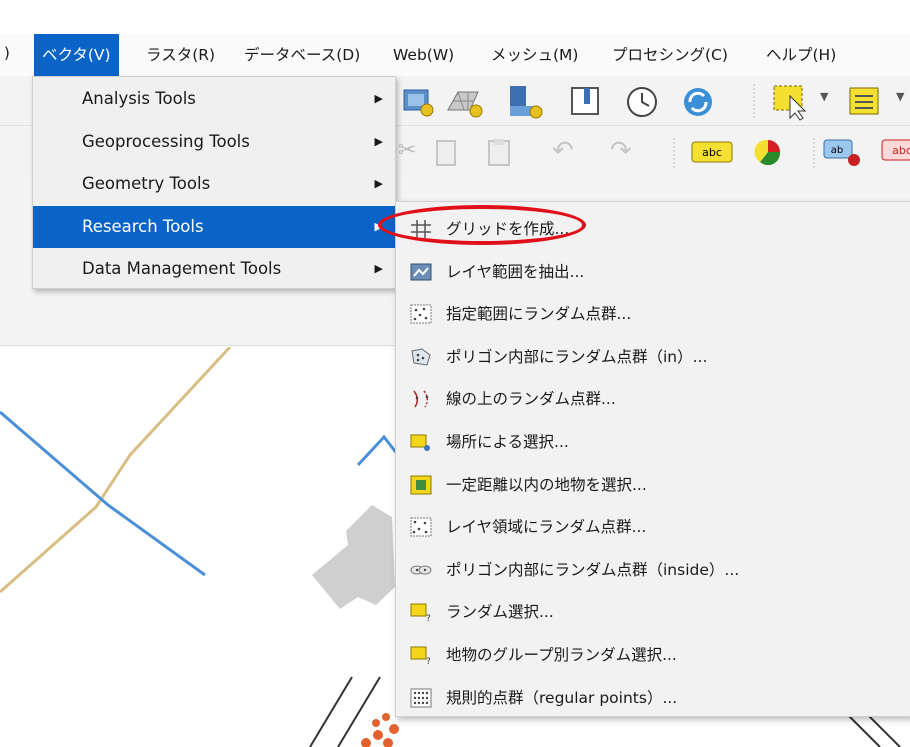 This screenshot has width=910, height=747. What do you see at coordinates (563, 151) in the screenshot?
I see `undo-icon: ↶` at bounding box center [563, 151].